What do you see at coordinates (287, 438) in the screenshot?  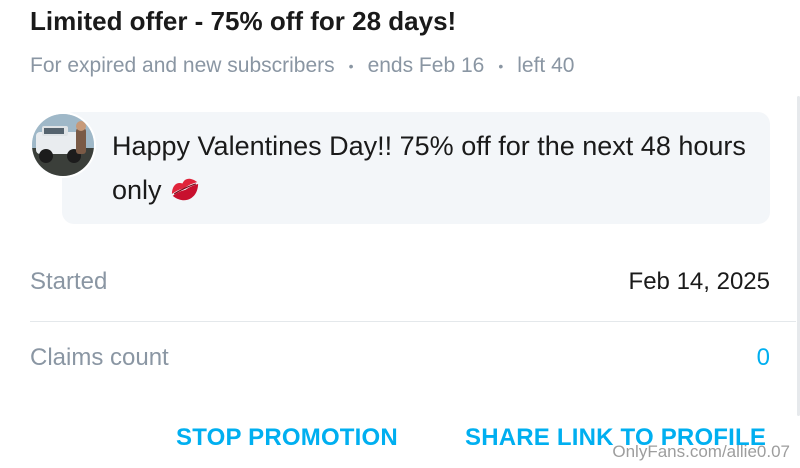 I see `stop-promotion-button: STOP PROMOTION` at bounding box center [287, 438].